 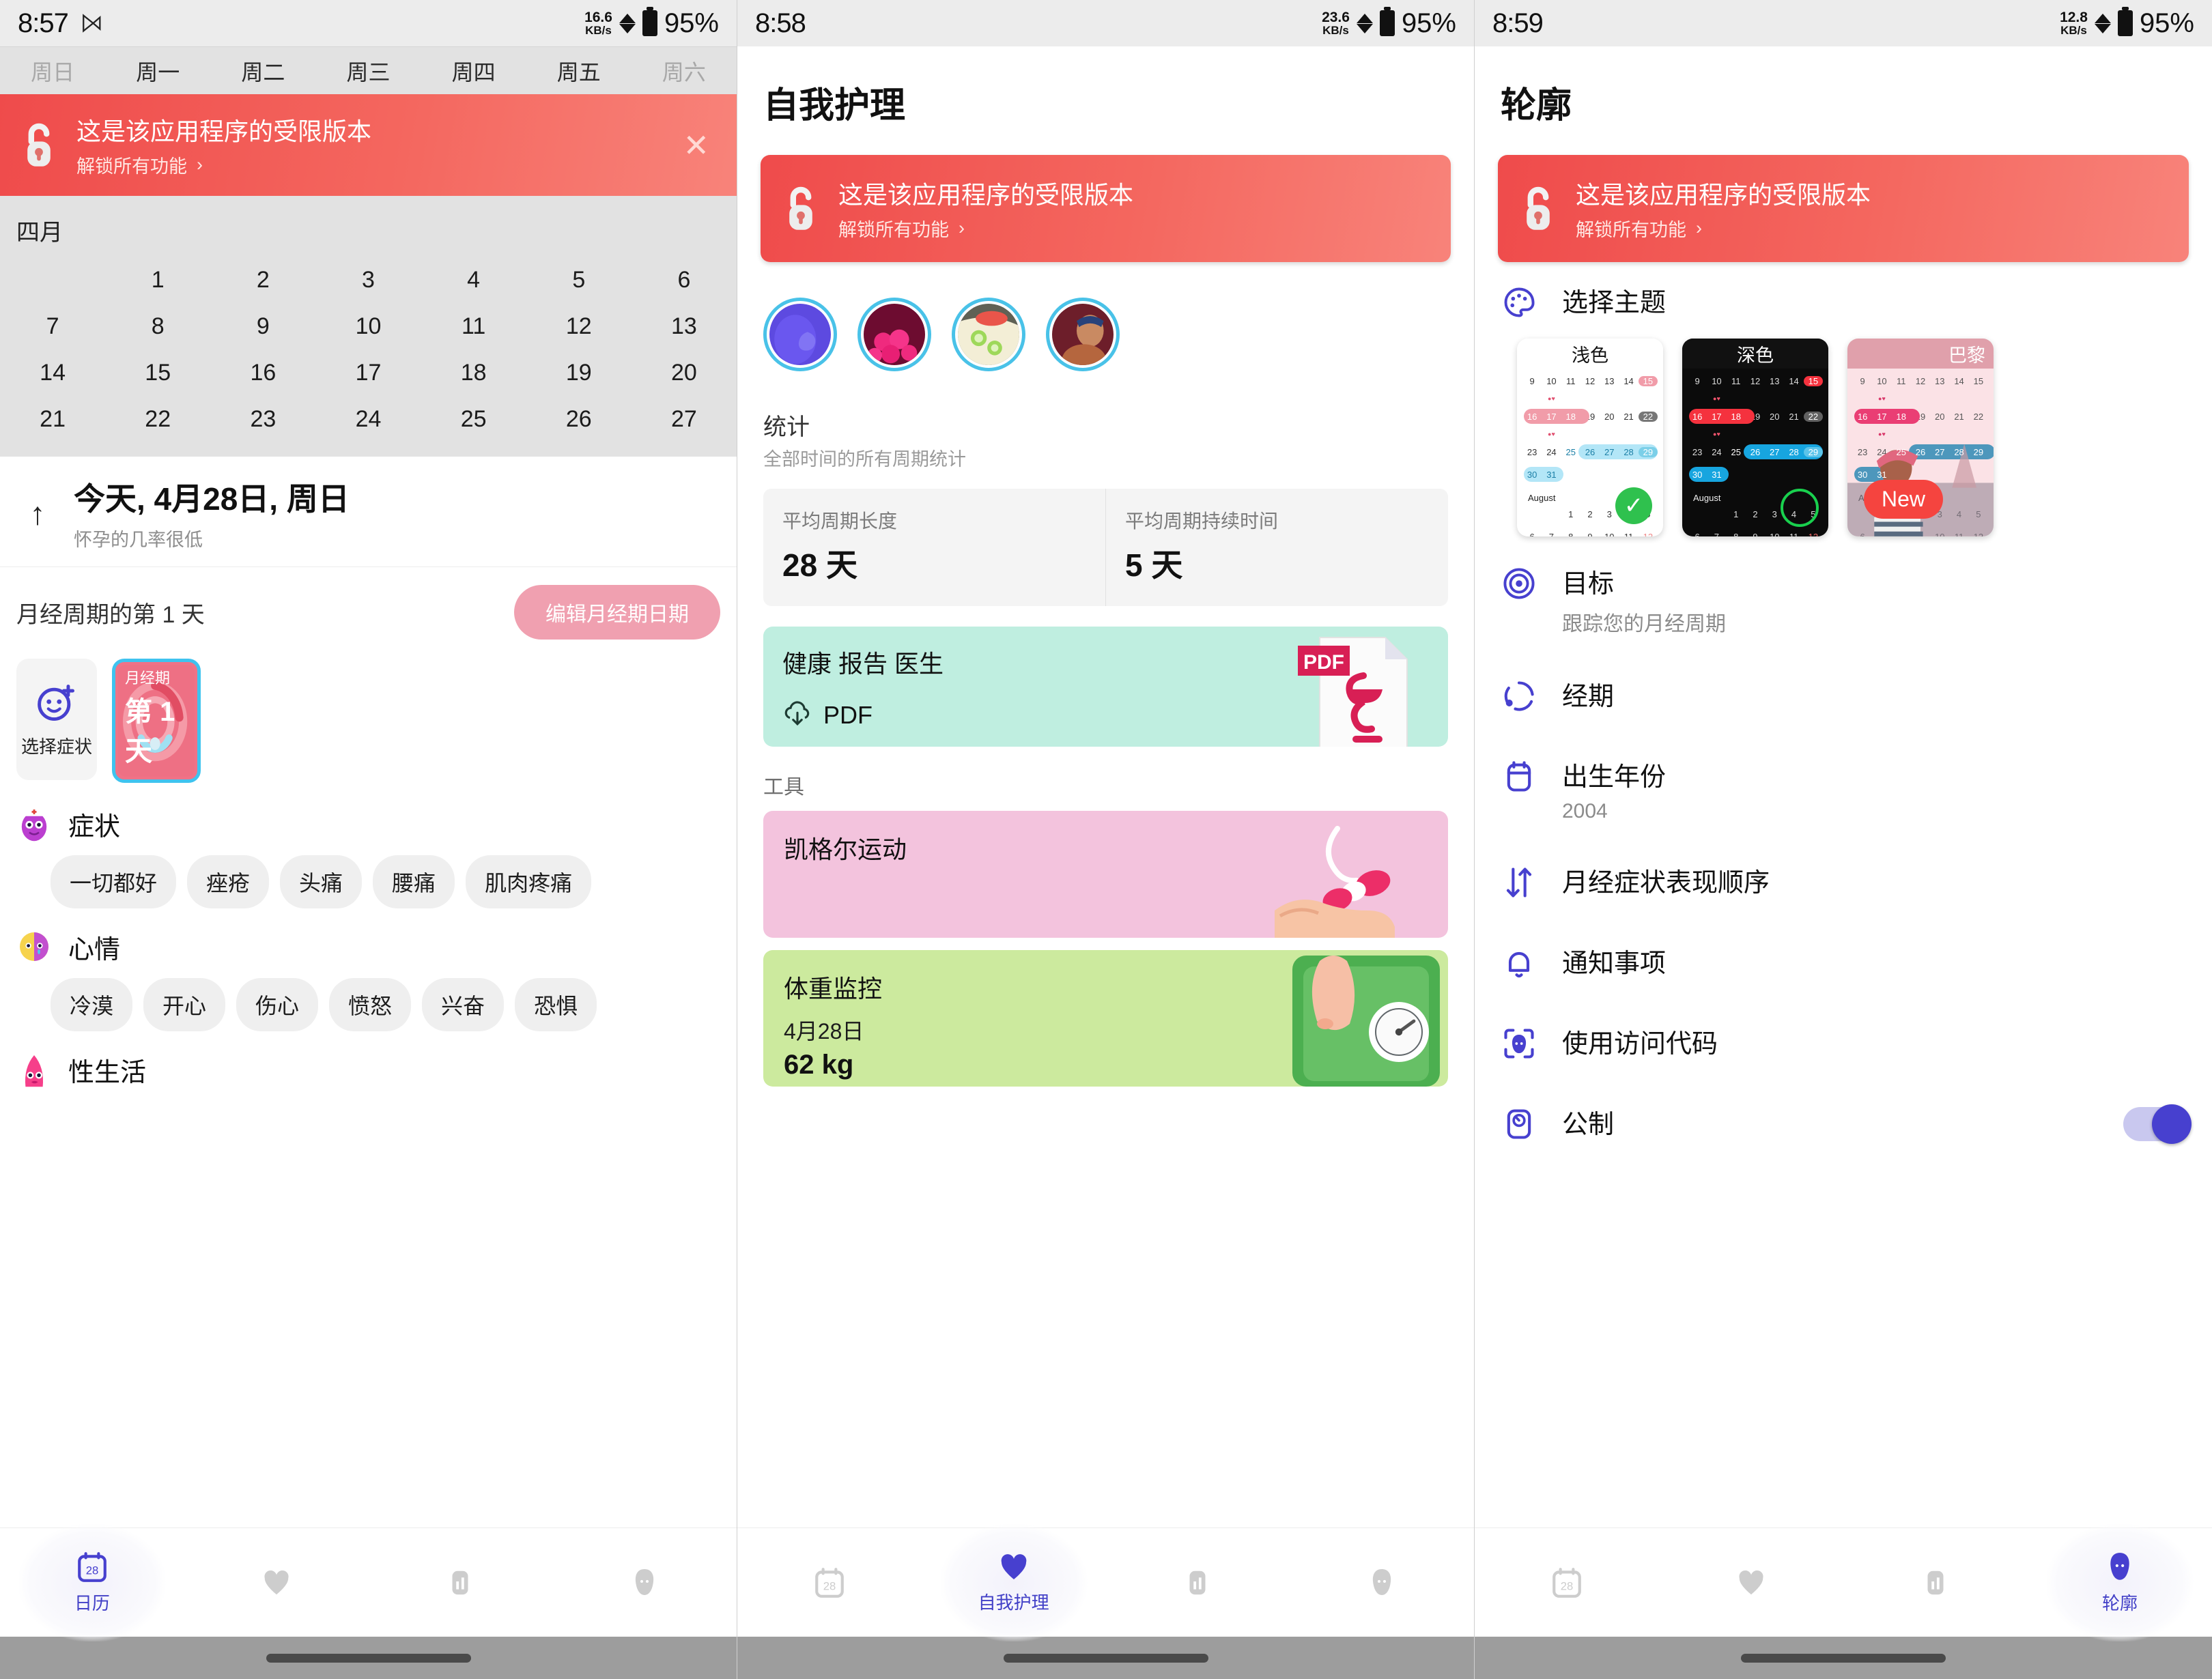 I want to click on avatar-berries, so click(x=894, y=334).